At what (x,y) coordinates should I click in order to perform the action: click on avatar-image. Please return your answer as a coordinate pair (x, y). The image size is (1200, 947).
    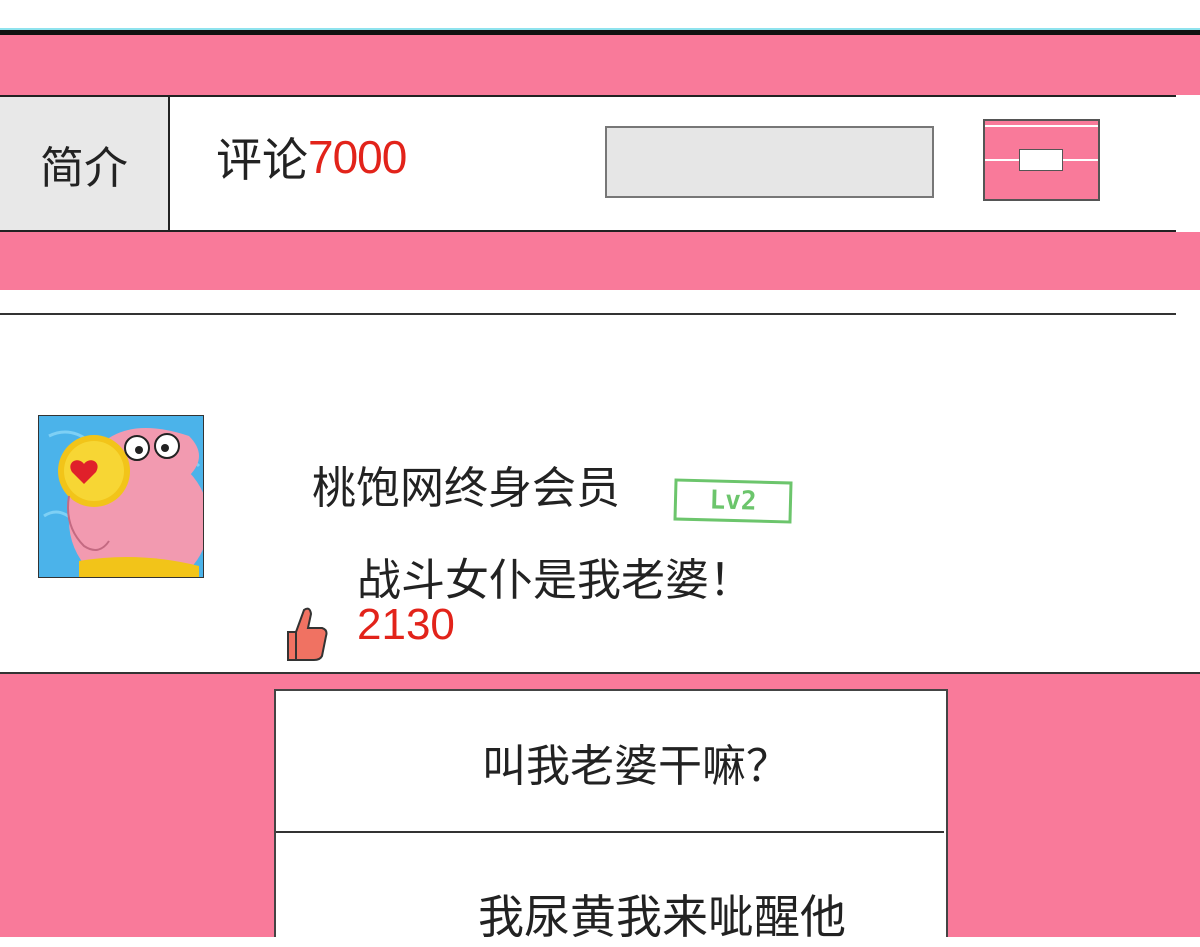
    Looking at the image, I should click on (121, 496).